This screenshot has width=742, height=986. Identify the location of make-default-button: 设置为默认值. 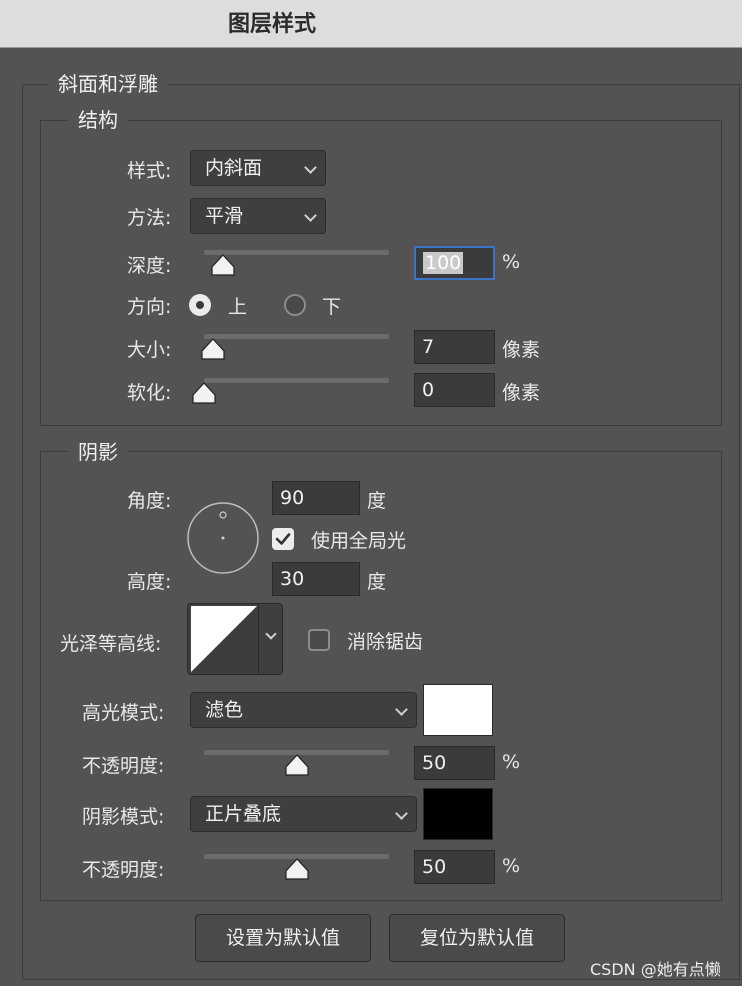
(283, 938).